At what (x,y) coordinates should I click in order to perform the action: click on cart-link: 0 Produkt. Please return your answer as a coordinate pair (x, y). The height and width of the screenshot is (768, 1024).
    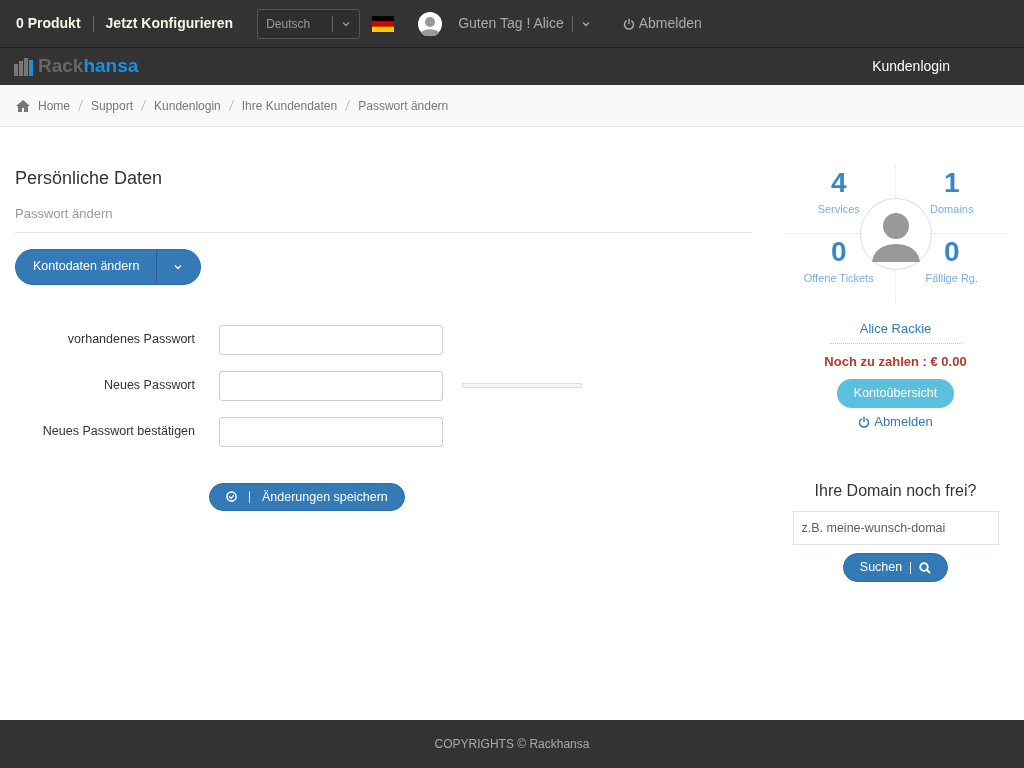
    Looking at the image, I should click on (48, 23).